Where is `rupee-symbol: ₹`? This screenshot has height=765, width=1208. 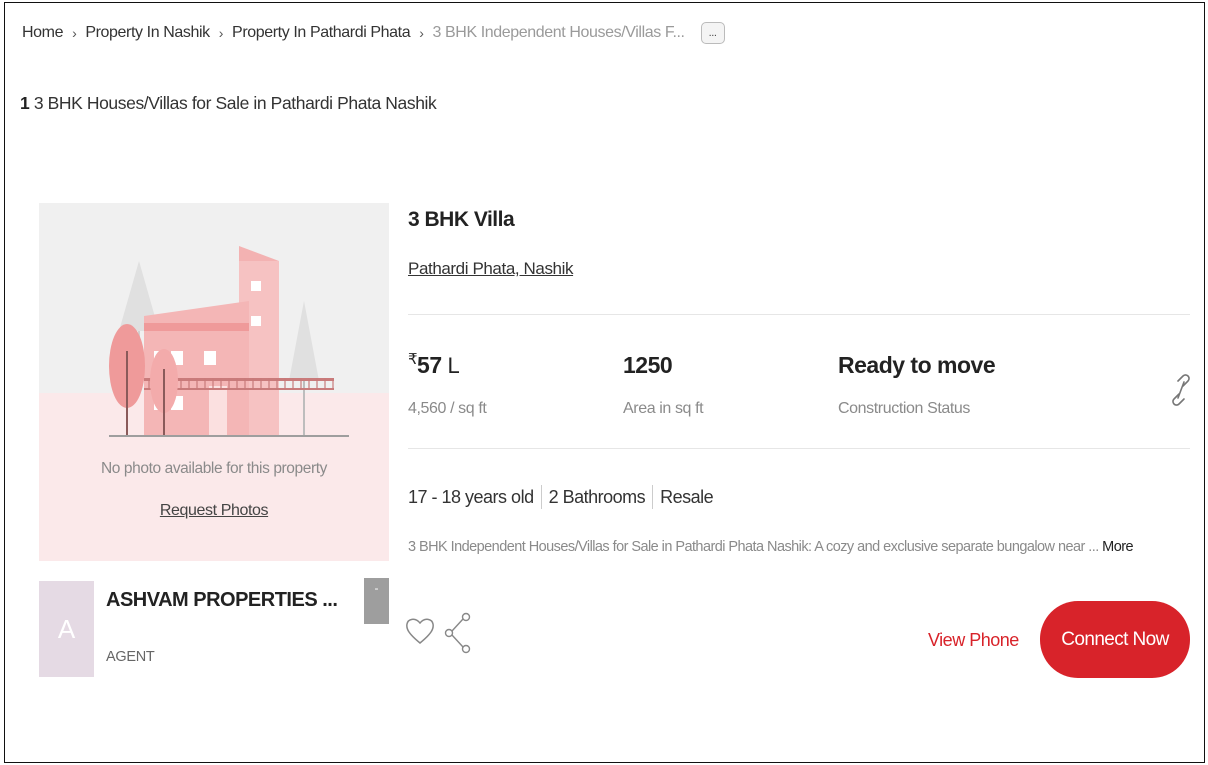
rupee-symbol: ₹ is located at coordinates (413, 359).